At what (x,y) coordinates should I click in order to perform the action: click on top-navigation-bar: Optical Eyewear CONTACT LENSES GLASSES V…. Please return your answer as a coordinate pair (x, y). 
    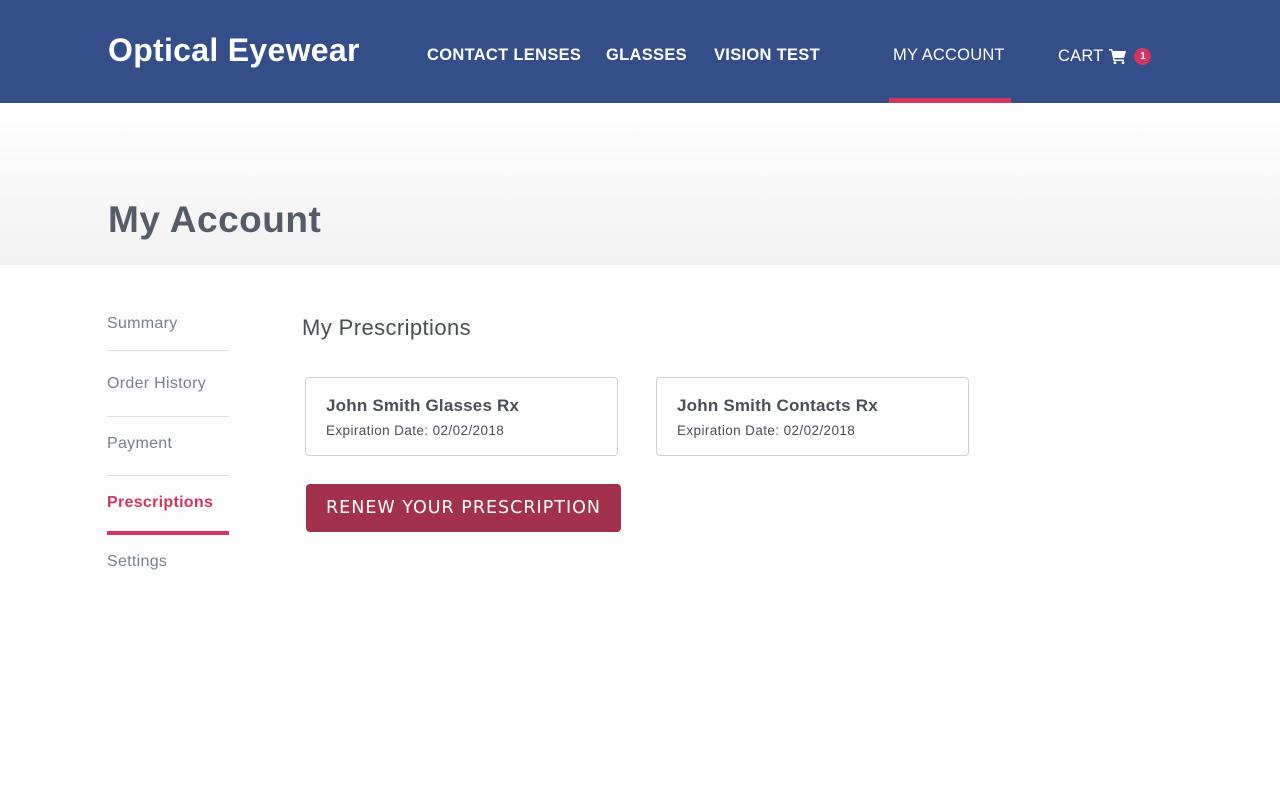
    Looking at the image, I should click on (640, 51).